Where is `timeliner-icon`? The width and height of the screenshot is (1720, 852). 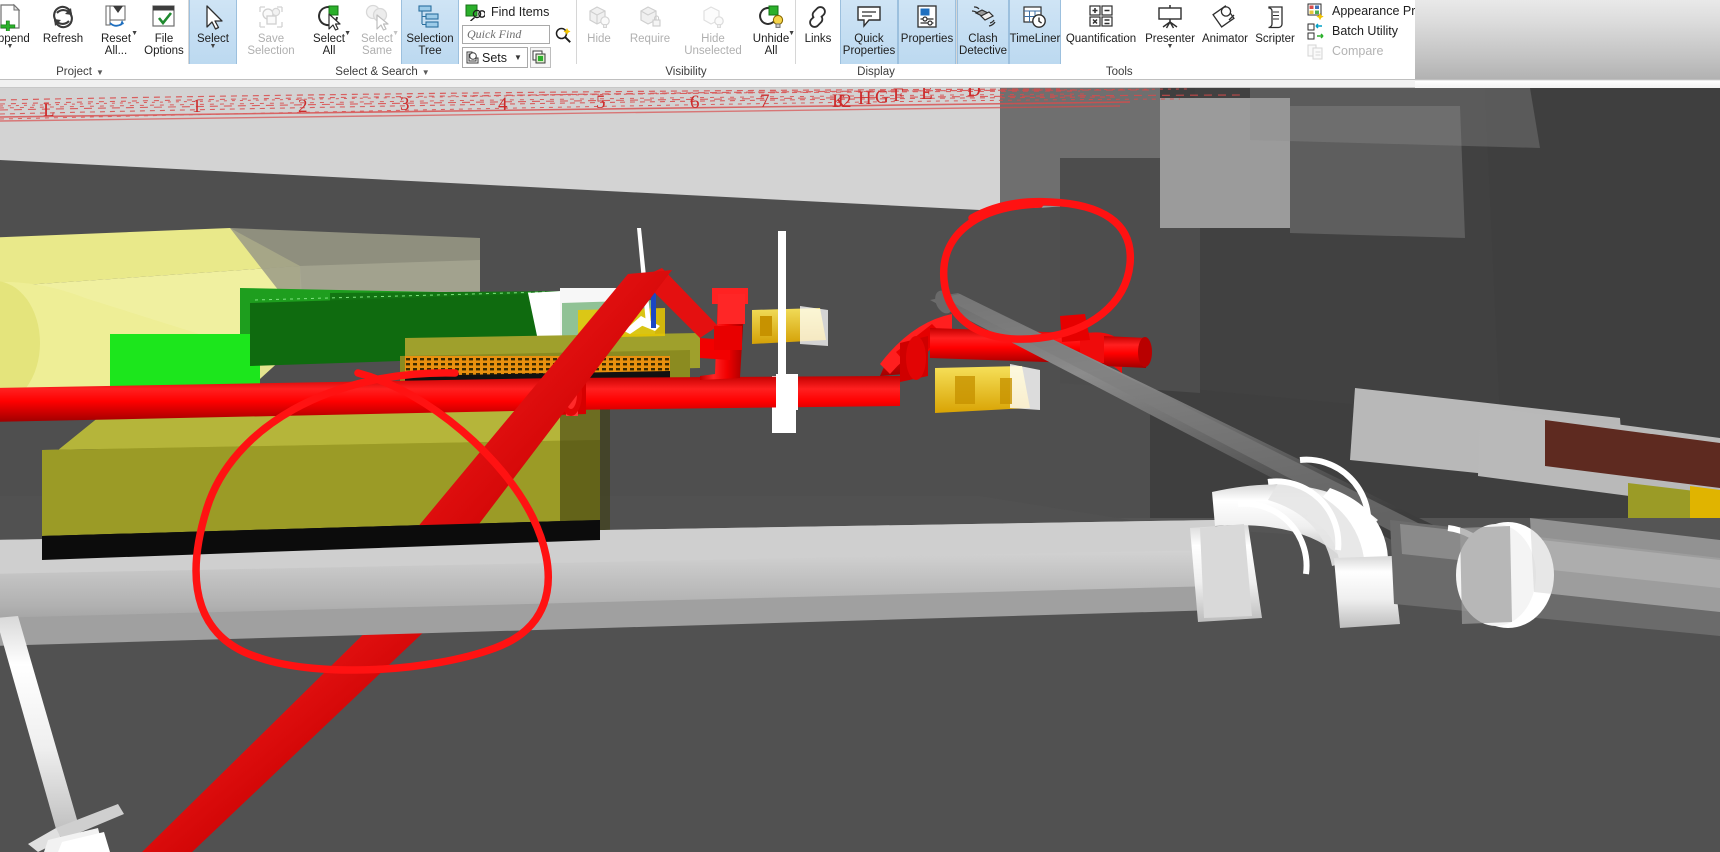
timeliner-icon is located at coordinates (1035, 17).